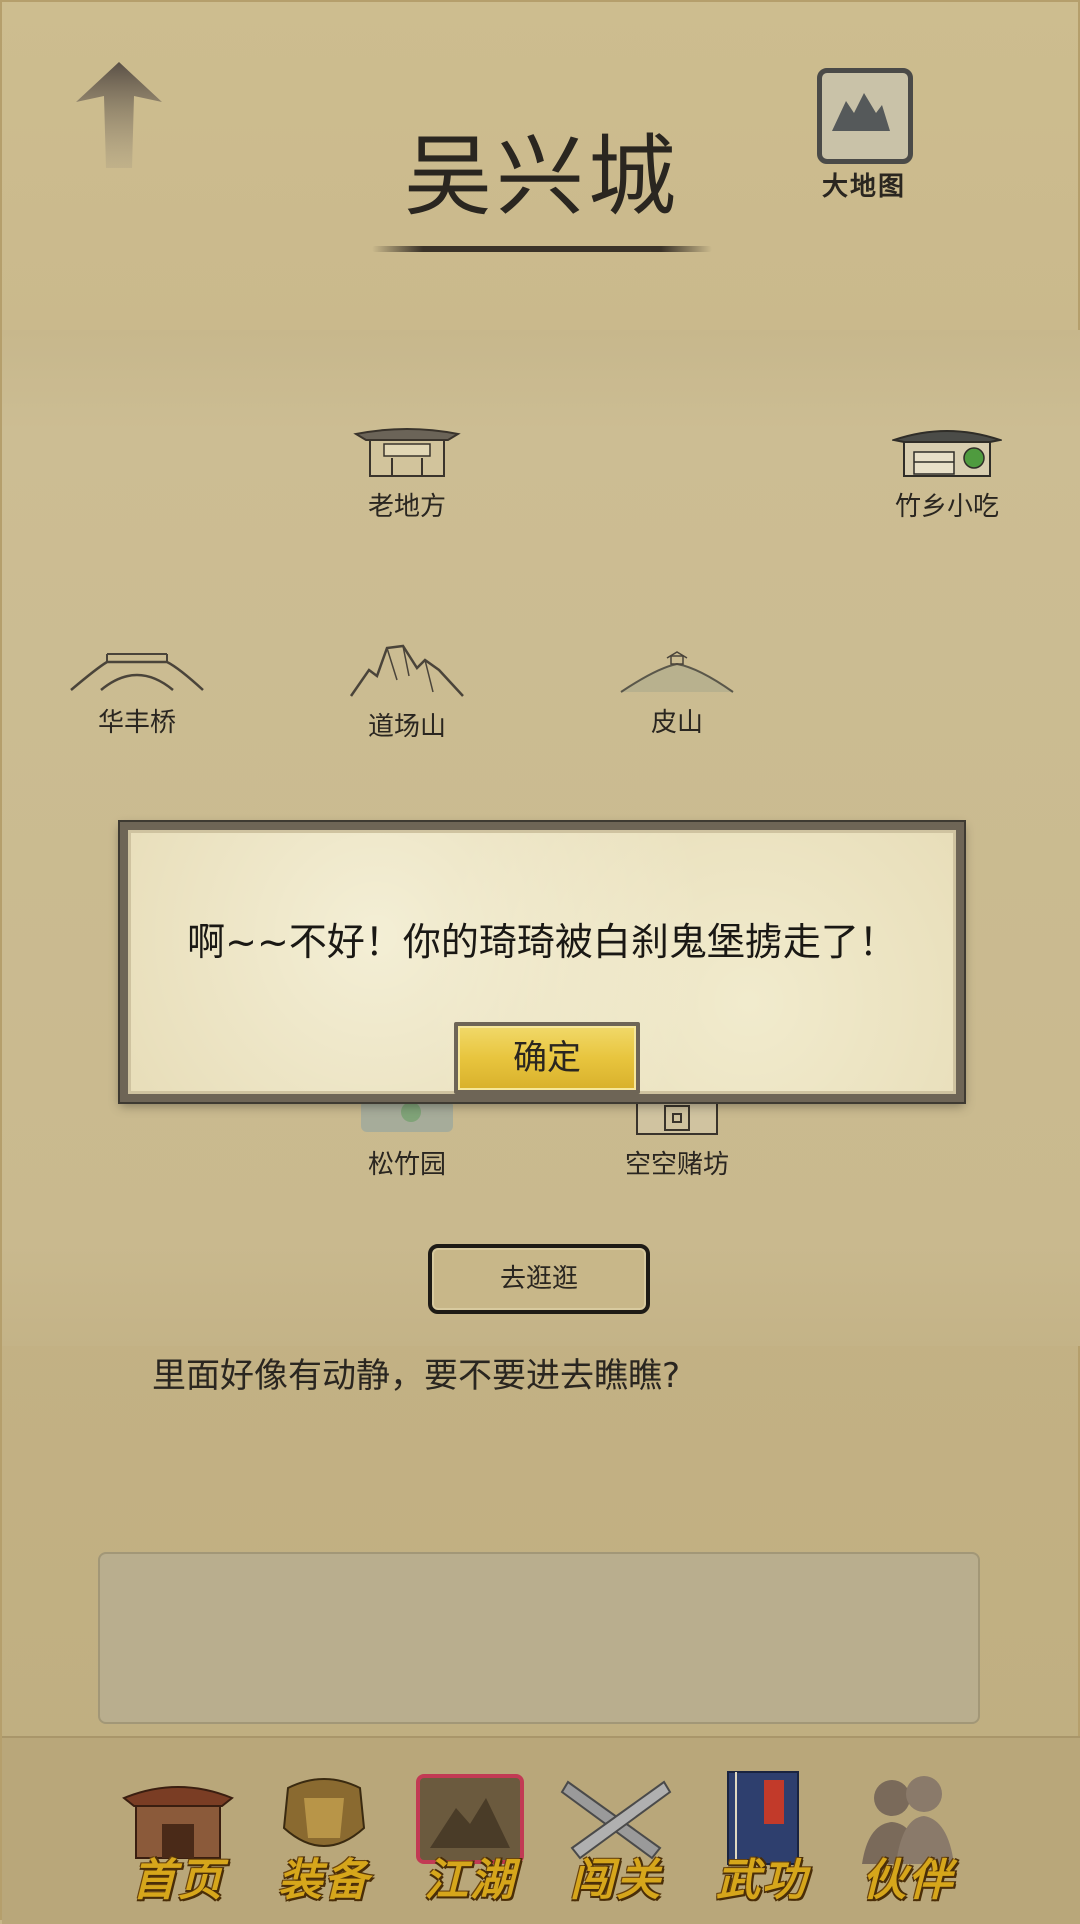  I want to click on location-huafengqiao: 华丰桥, so click(137, 692).